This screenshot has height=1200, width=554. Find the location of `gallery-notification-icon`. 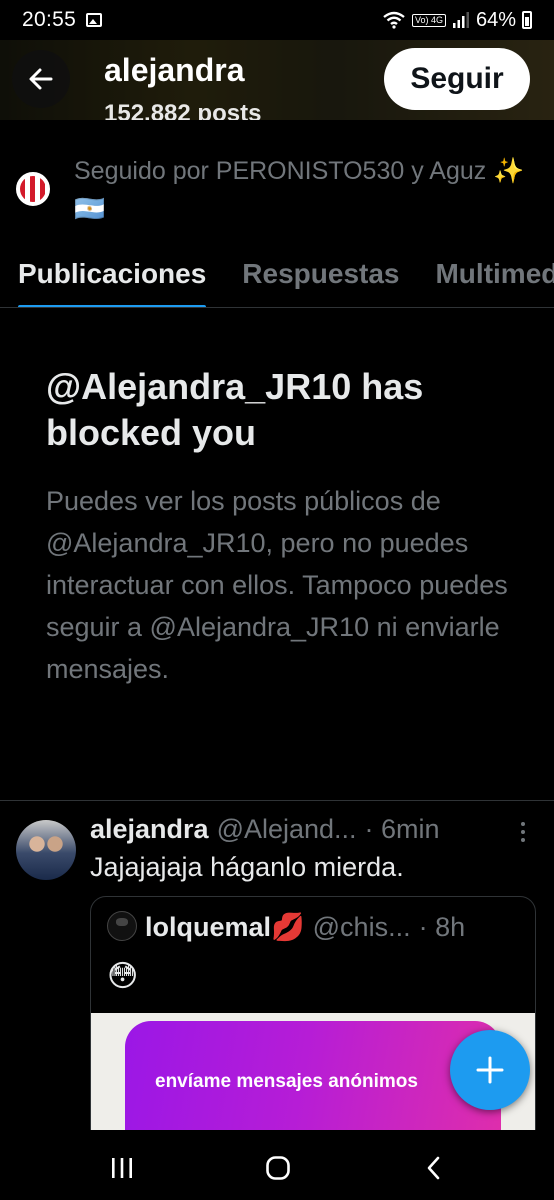

gallery-notification-icon is located at coordinates (94, 20).